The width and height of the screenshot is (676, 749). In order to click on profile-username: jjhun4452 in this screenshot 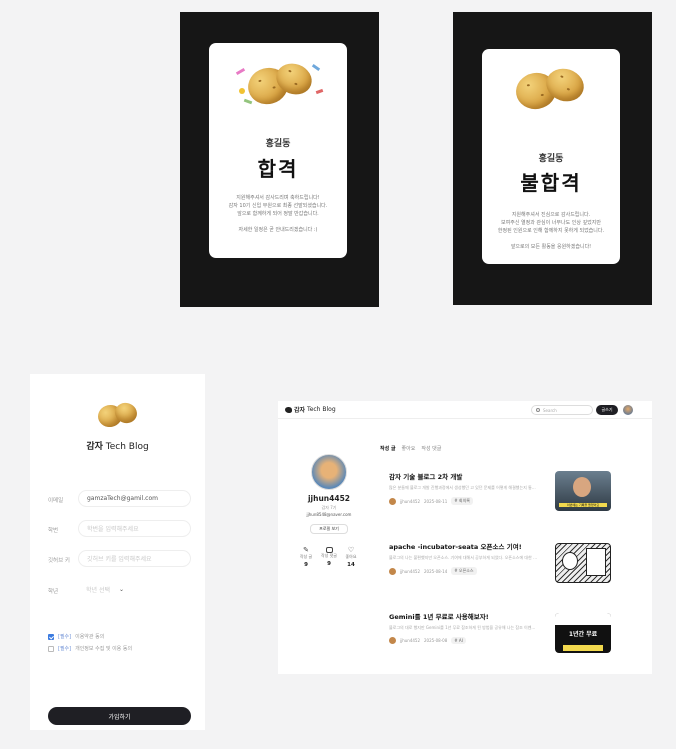, I will do `click(329, 498)`.